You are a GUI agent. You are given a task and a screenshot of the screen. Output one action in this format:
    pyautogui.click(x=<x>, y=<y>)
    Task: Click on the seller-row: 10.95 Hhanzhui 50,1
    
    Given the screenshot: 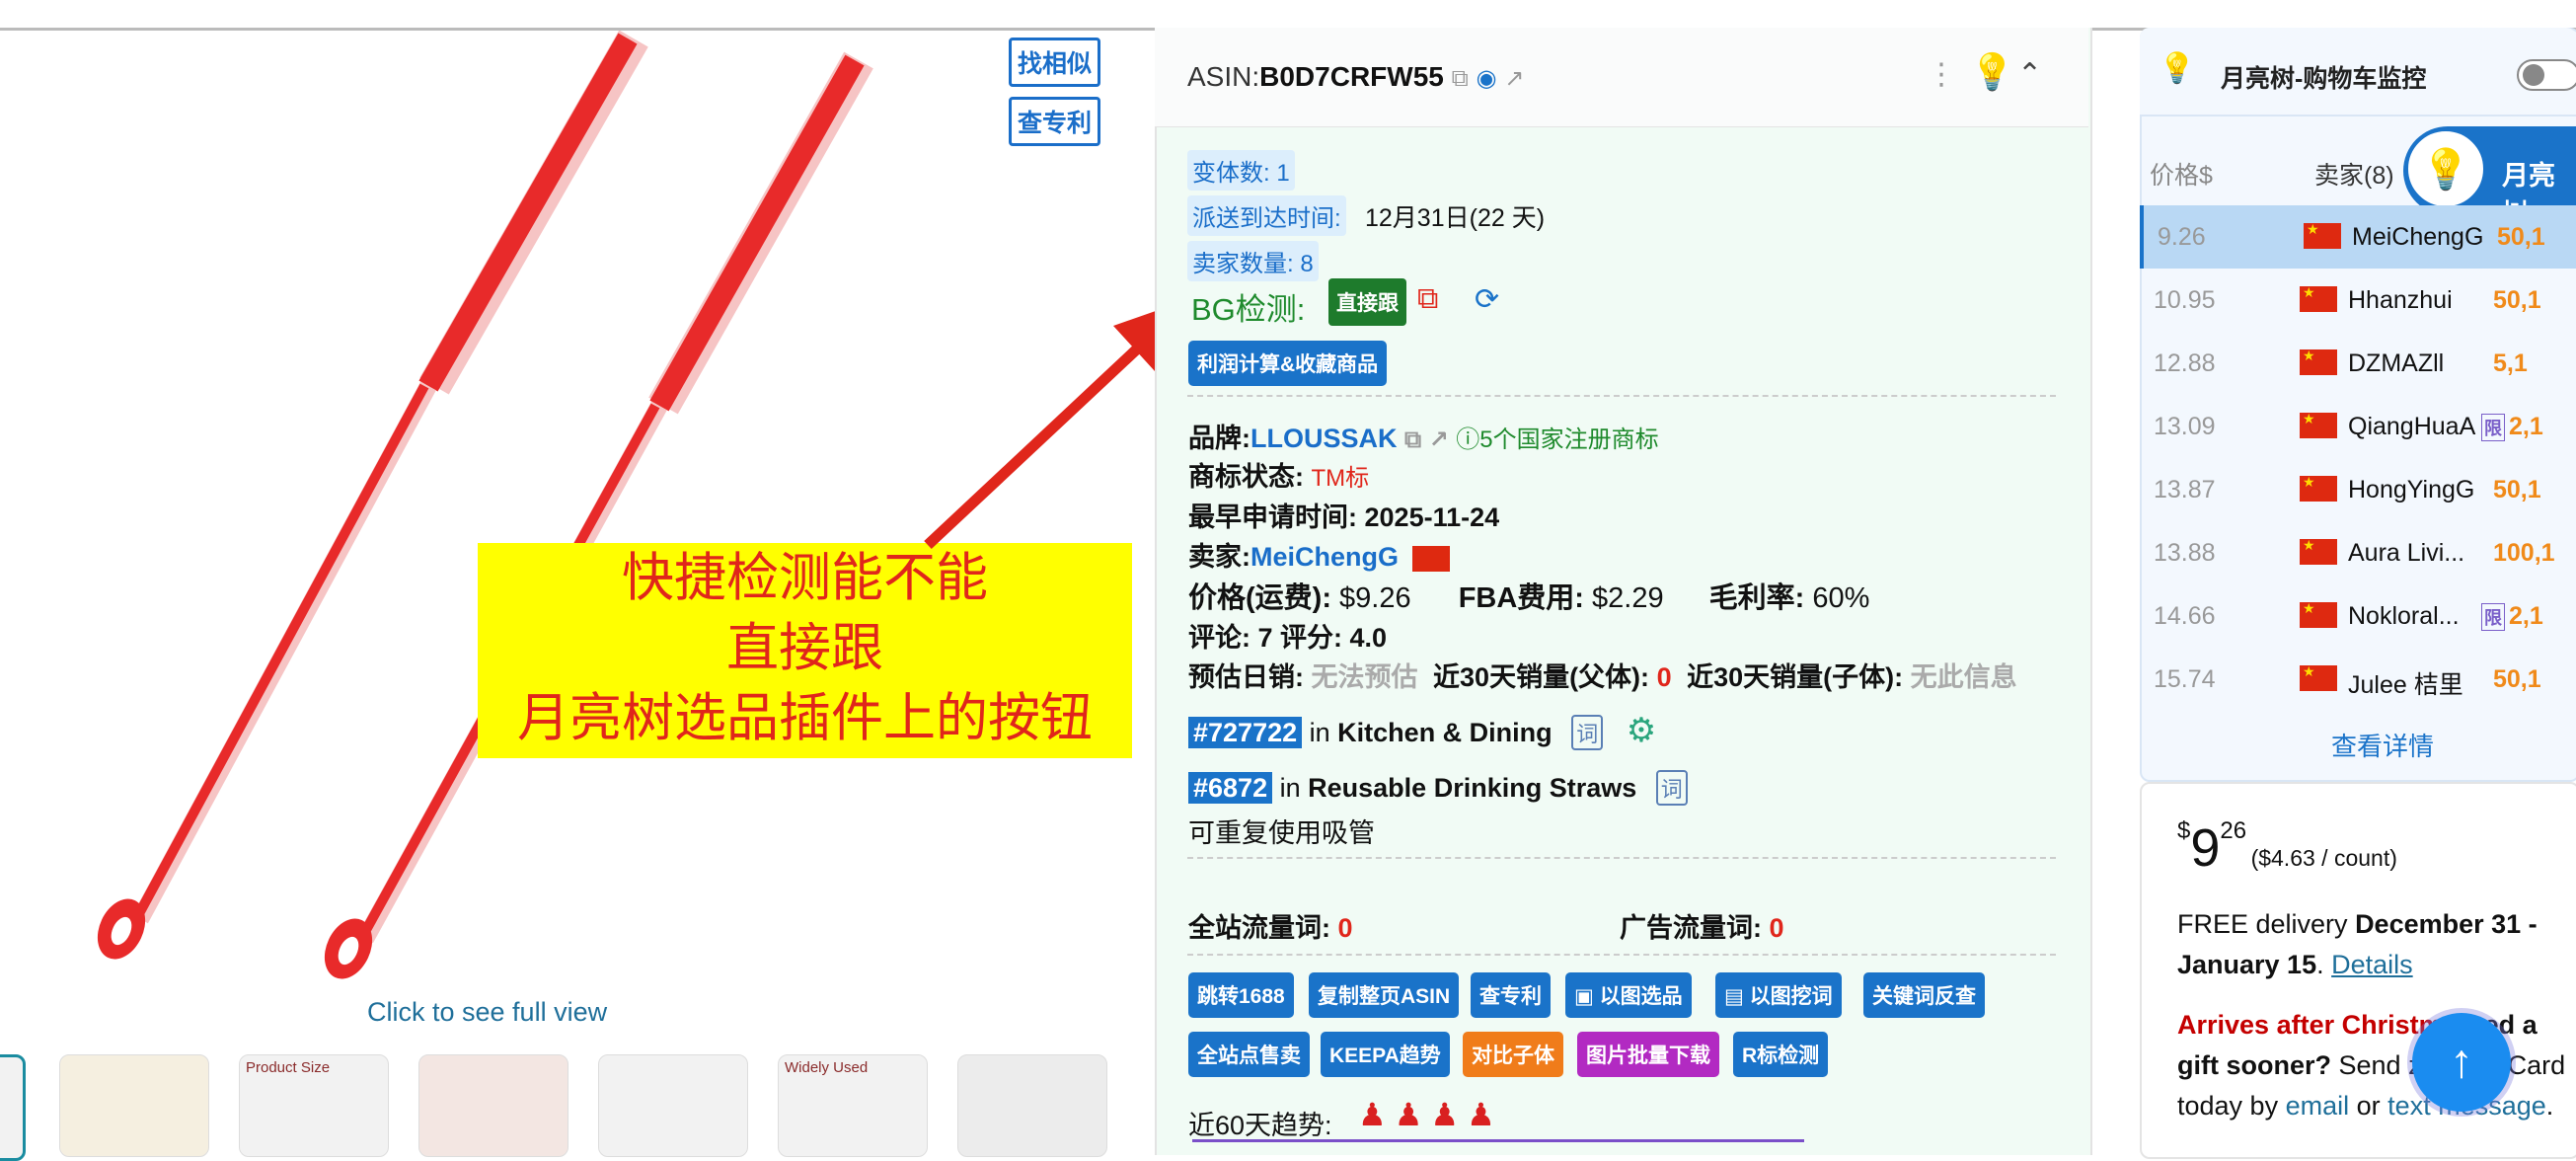 What is the action you would take?
    pyautogui.click(x=2358, y=300)
    